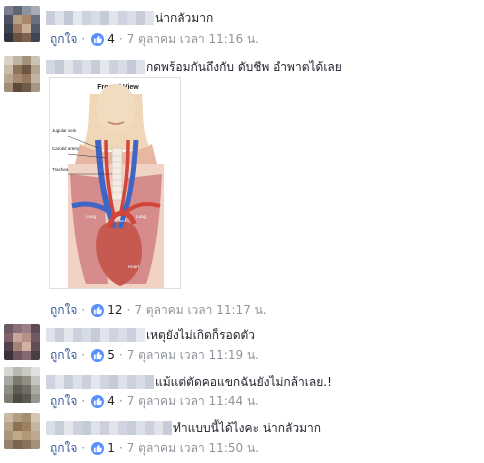 The width and height of the screenshot is (484, 463). What do you see at coordinates (193, 448) in the screenshot?
I see `timestamp: 7 ตุลาคม เวลา 11:50 น.` at bounding box center [193, 448].